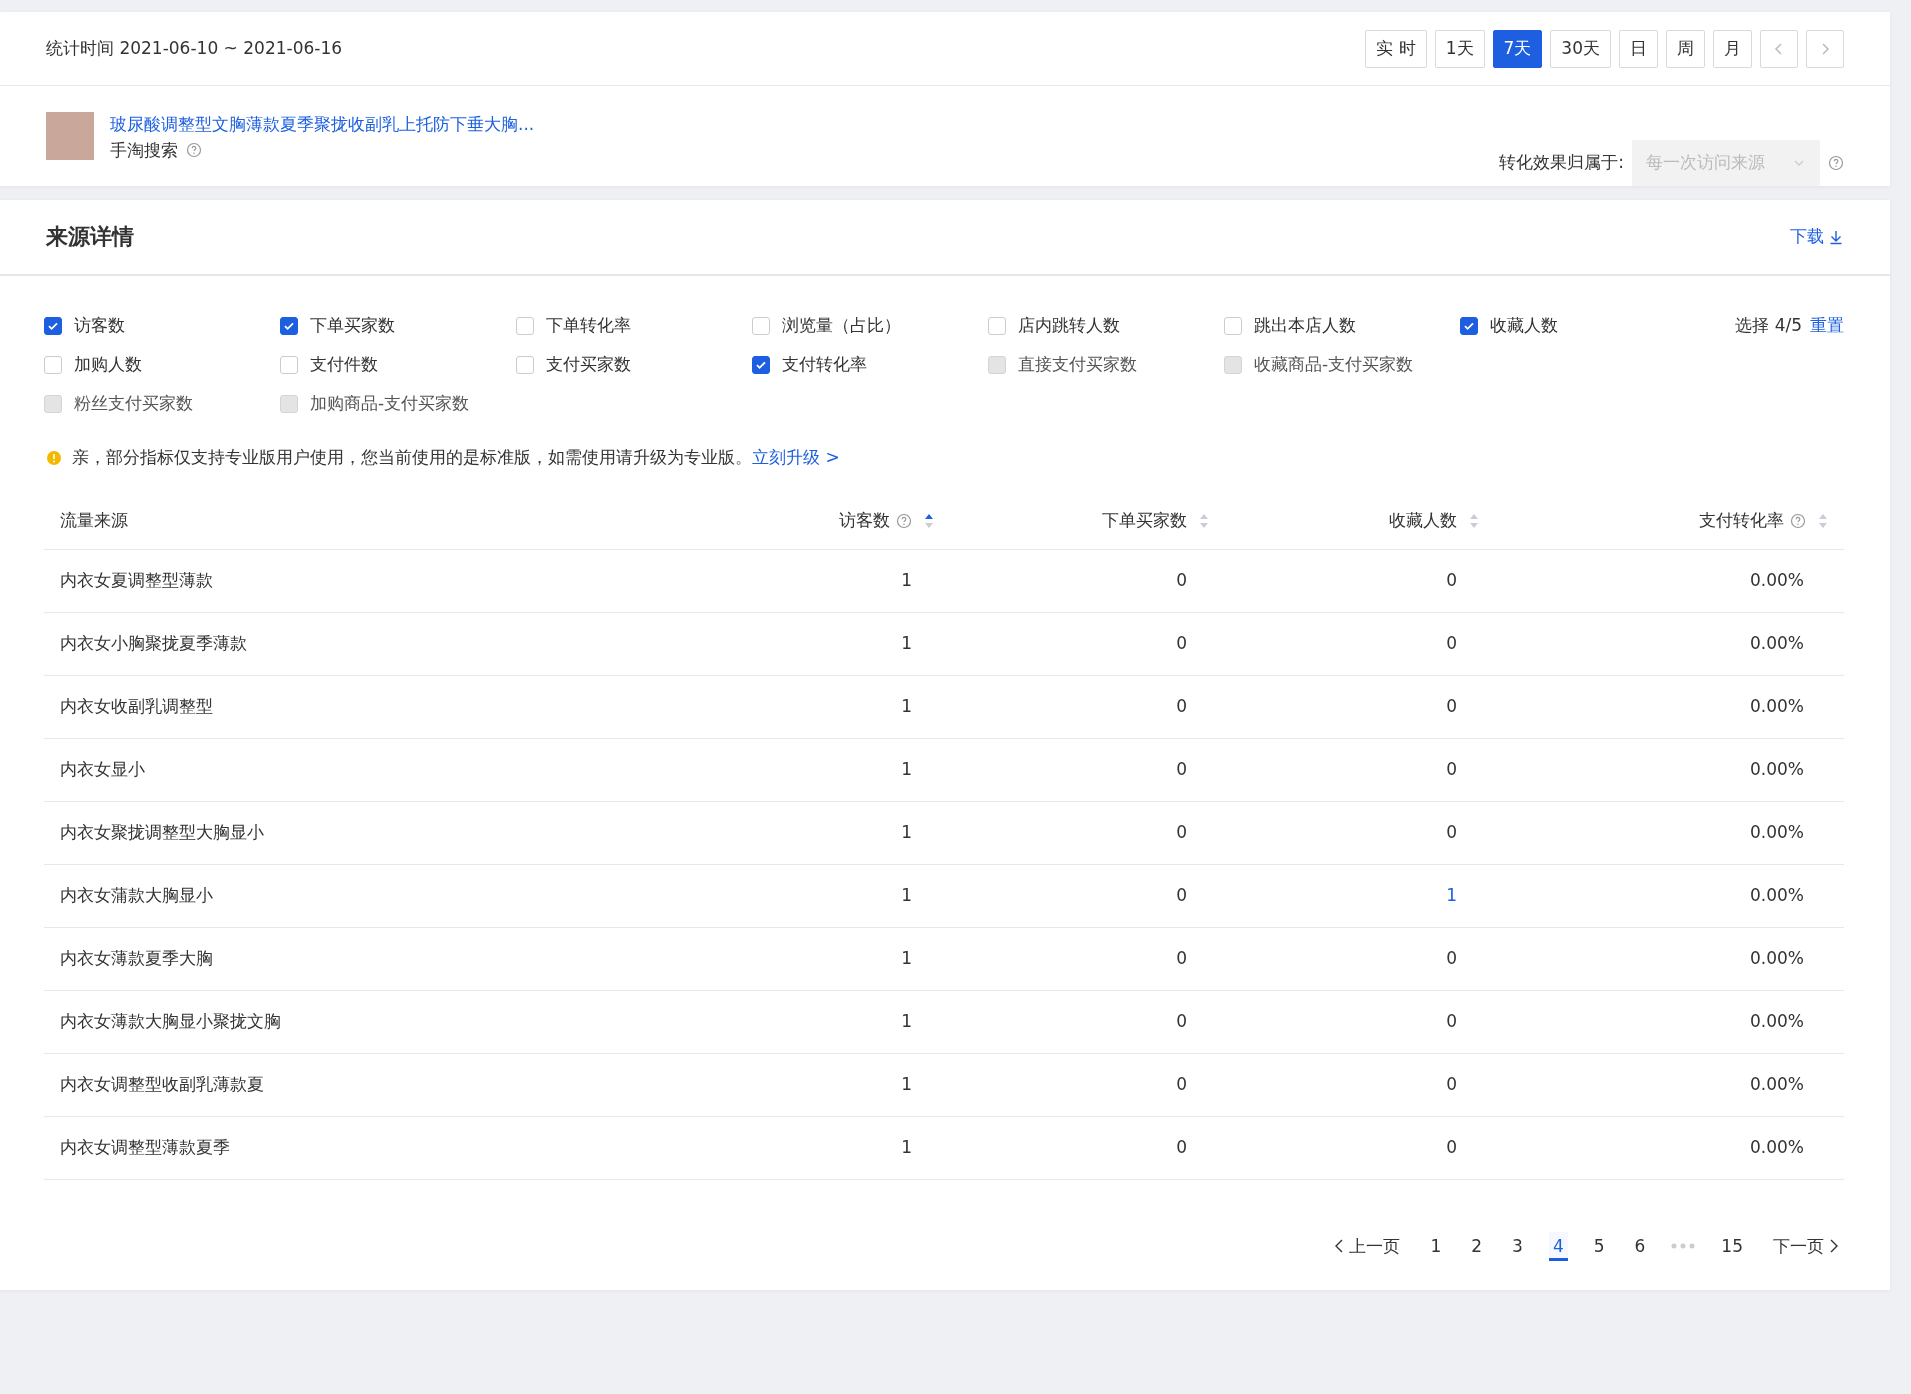 Image resolution: width=1911 pixels, height=1394 pixels. Describe the element at coordinates (1685, 48) in the screenshot. I see `range-button: 周` at that location.